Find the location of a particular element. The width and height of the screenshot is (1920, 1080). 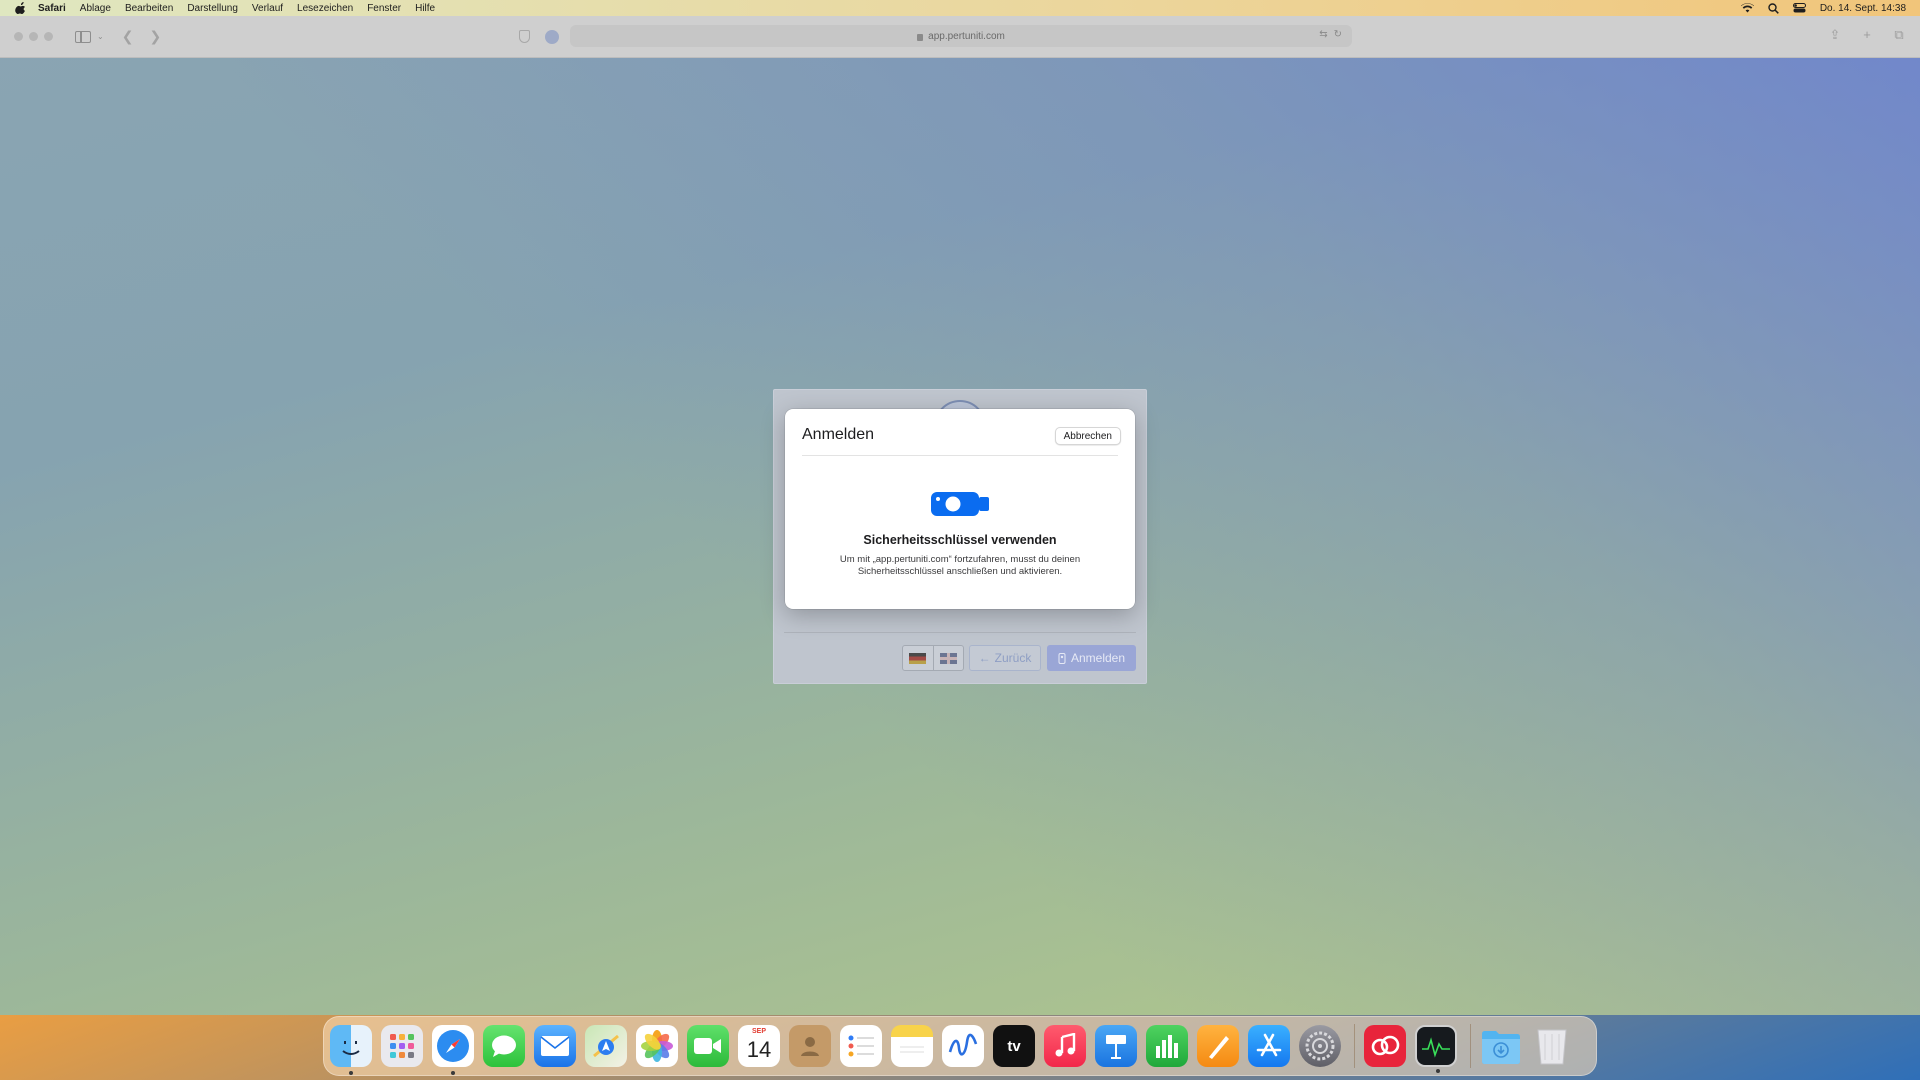

back-button: ← Zurück is located at coordinates (1005, 658).